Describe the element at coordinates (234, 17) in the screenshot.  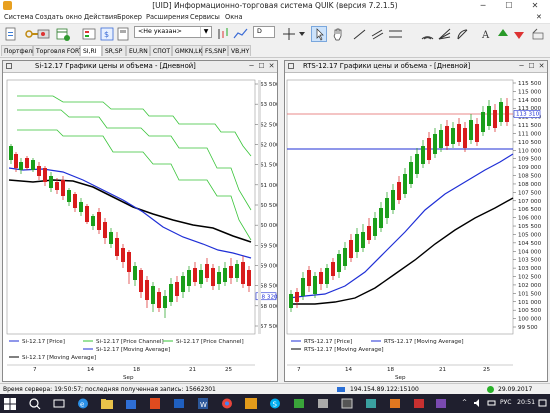
I see `menu-windows: Окна` at that location.